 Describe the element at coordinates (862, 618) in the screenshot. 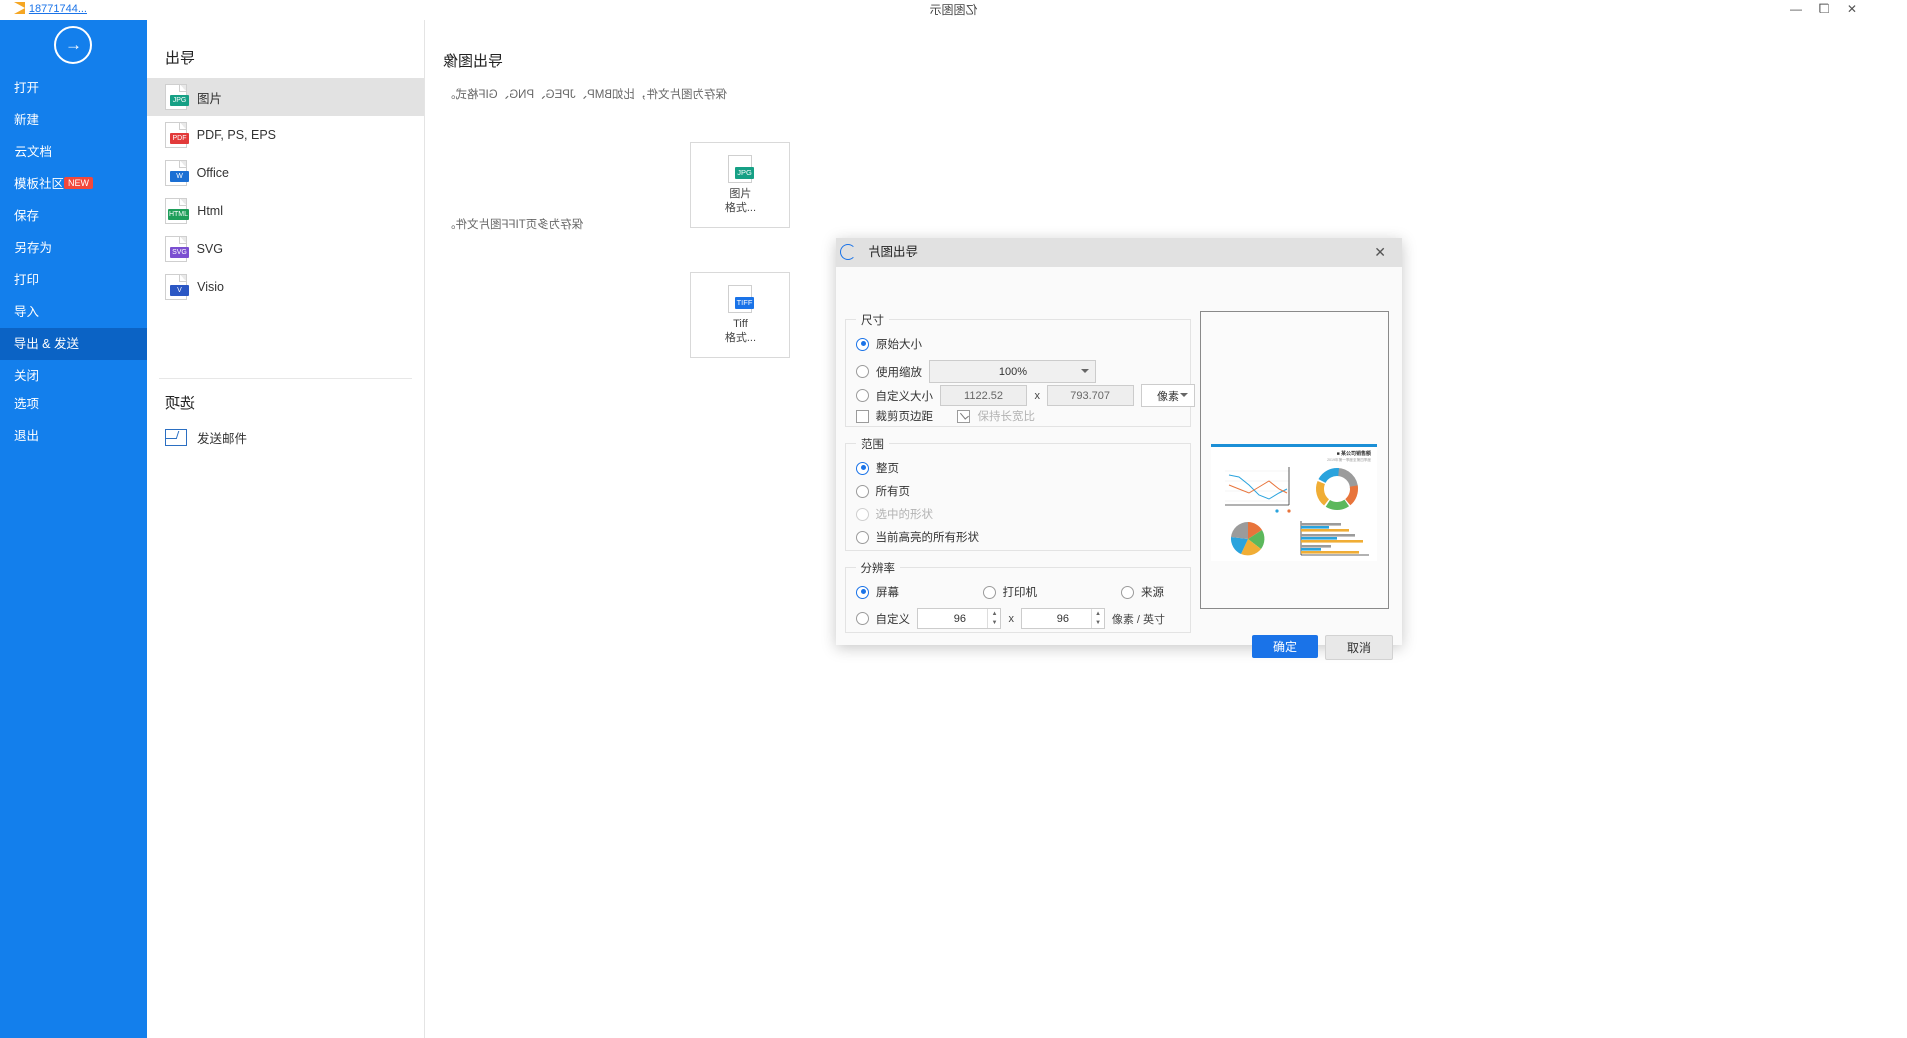

I see `dpi-option-3-radio` at that location.